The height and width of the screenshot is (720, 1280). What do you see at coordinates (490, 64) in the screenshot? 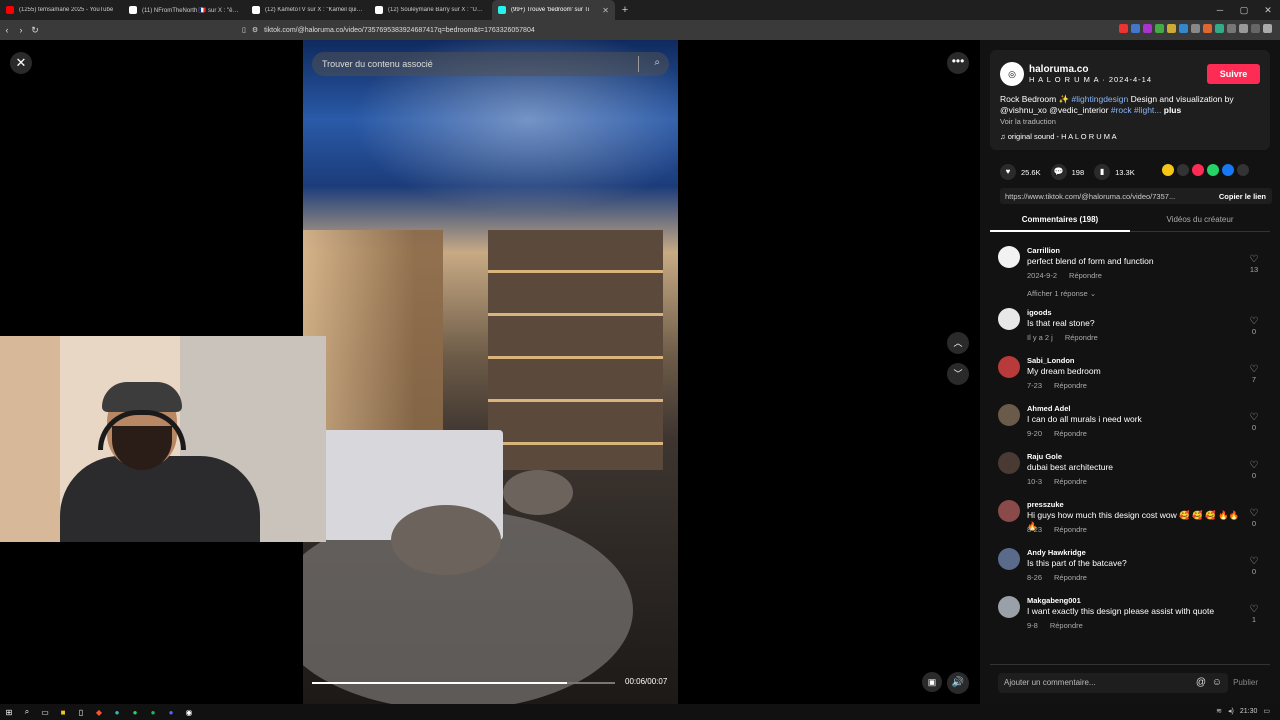
I see `search-input: Trouver du contenu associé ⌕` at bounding box center [490, 64].